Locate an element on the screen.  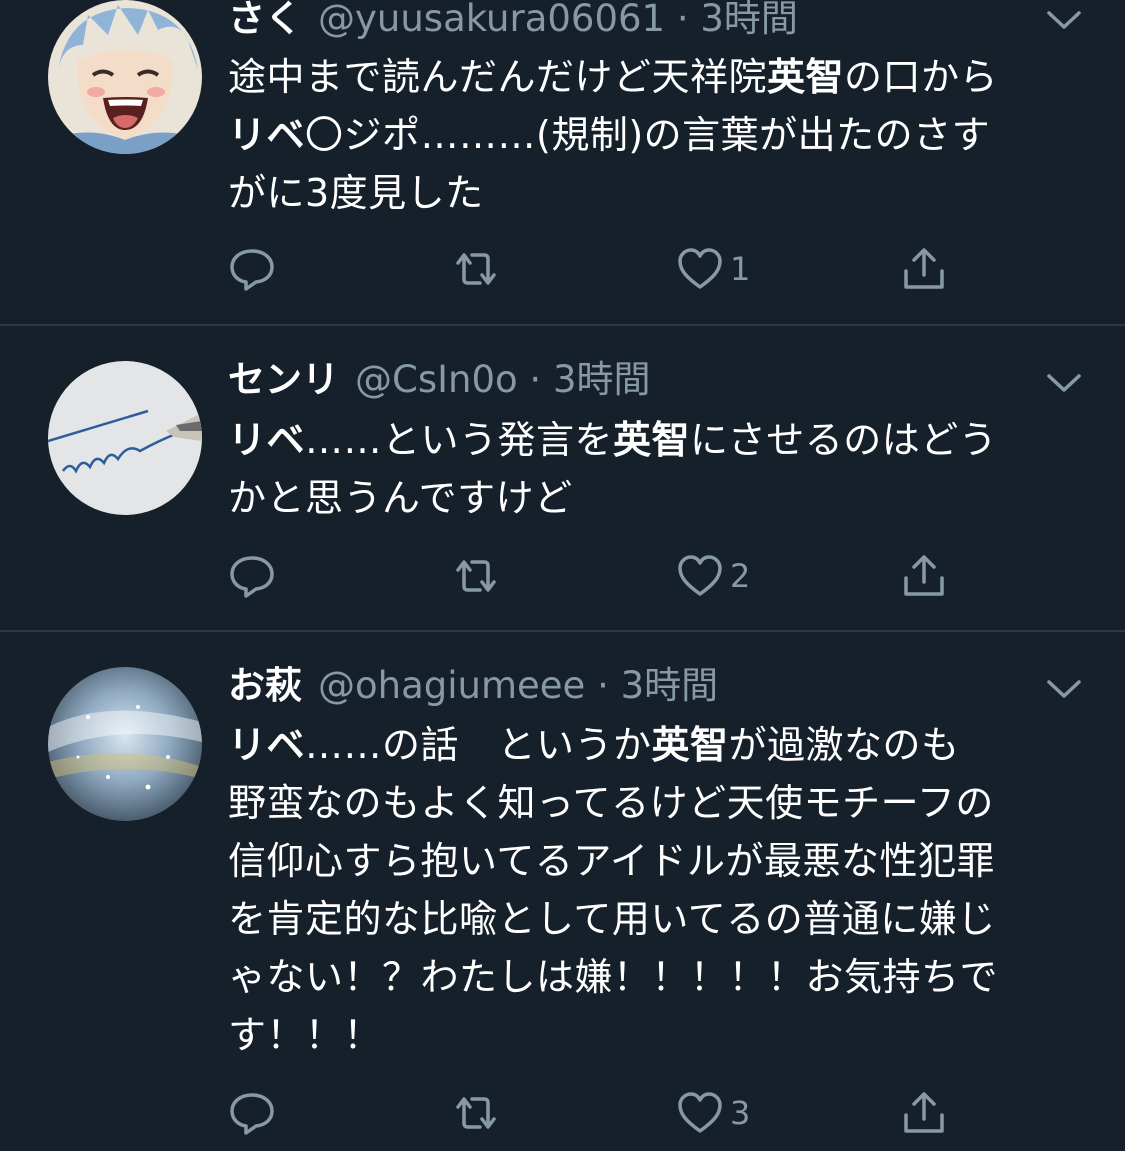
like-count: 2 is located at coordinates (740, 576).